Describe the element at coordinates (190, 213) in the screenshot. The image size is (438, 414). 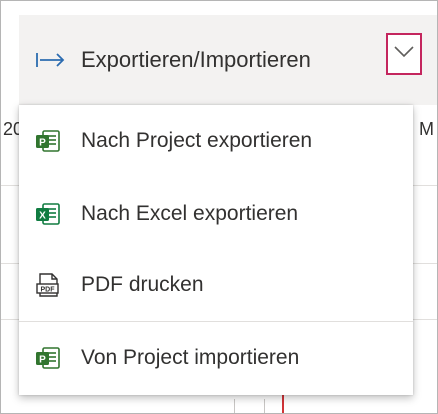
I see `menu-item-label: Nach Excel exportieren` at that location.